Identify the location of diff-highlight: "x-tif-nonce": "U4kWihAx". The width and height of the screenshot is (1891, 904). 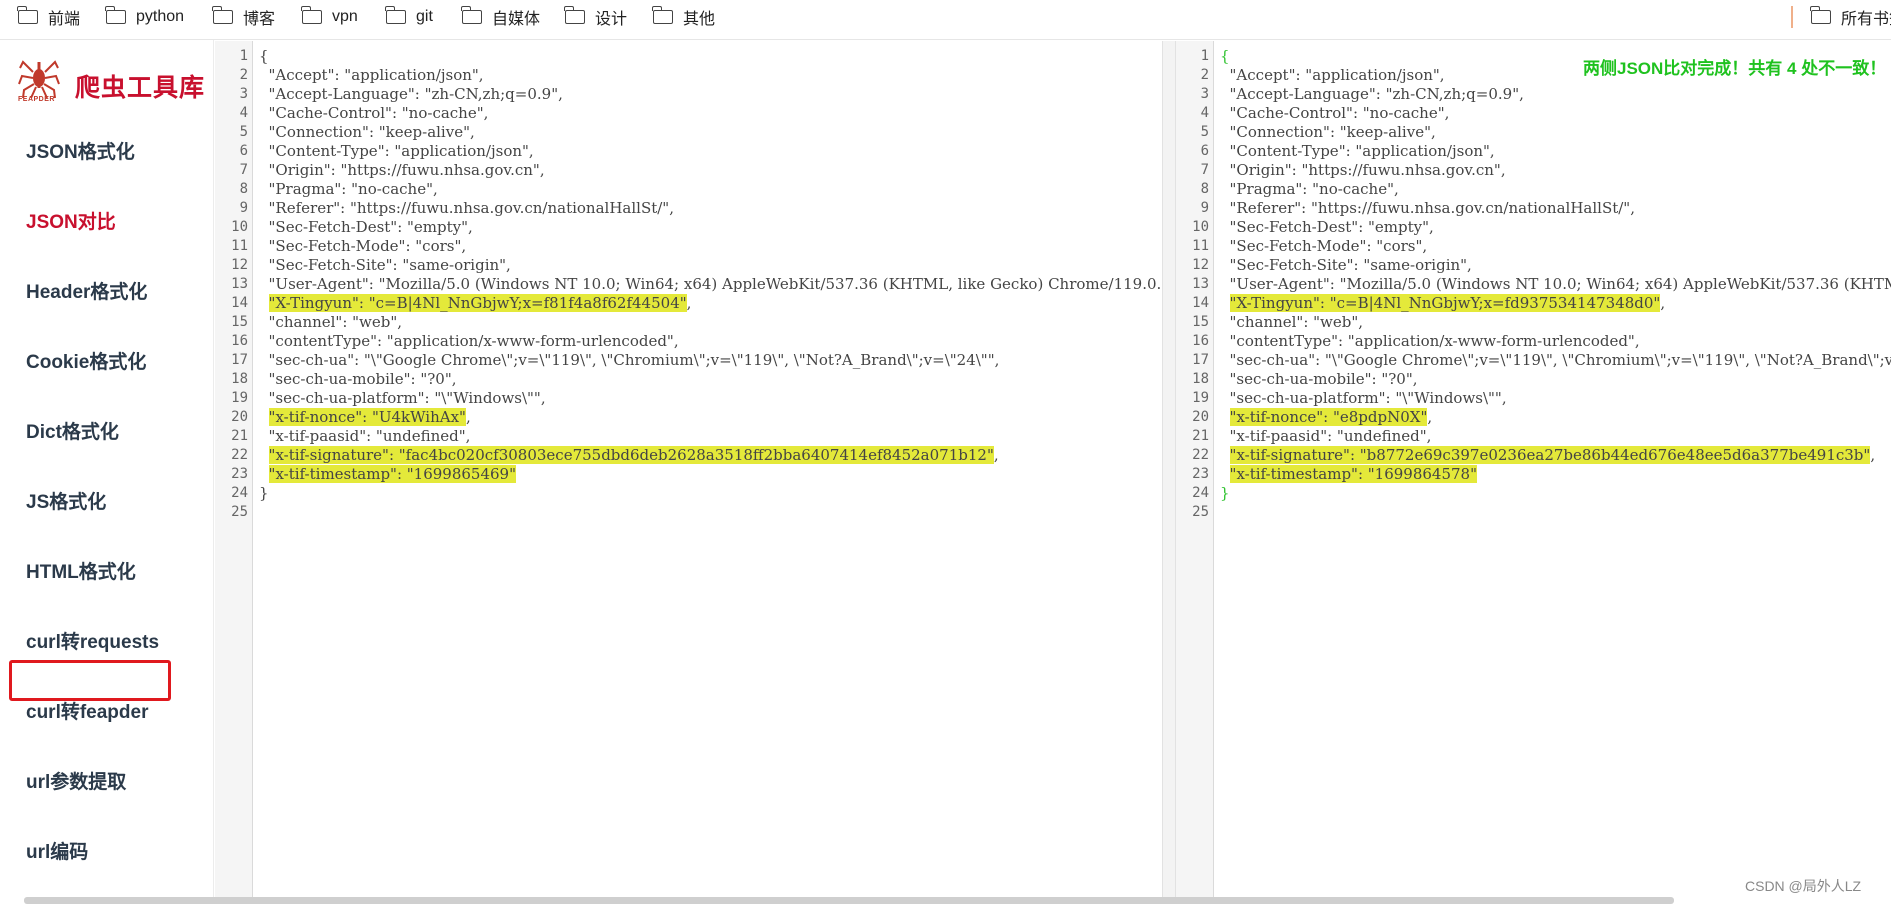
(367, 417).